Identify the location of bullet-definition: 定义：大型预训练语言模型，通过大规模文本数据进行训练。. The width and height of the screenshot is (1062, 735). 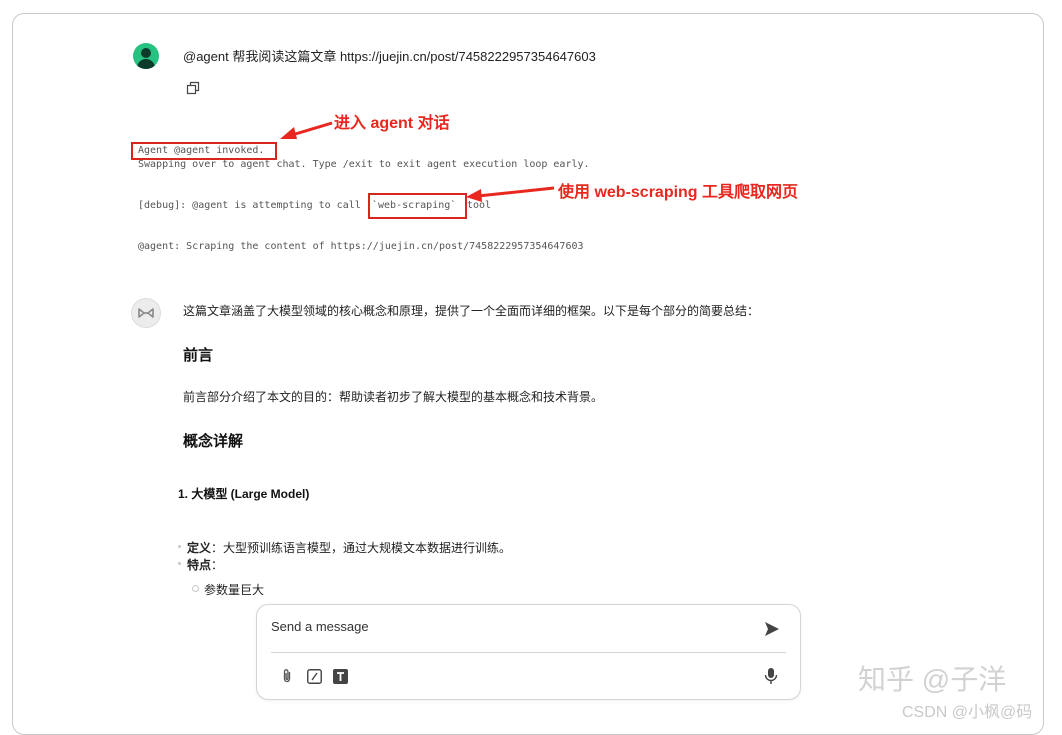
(349, 547).